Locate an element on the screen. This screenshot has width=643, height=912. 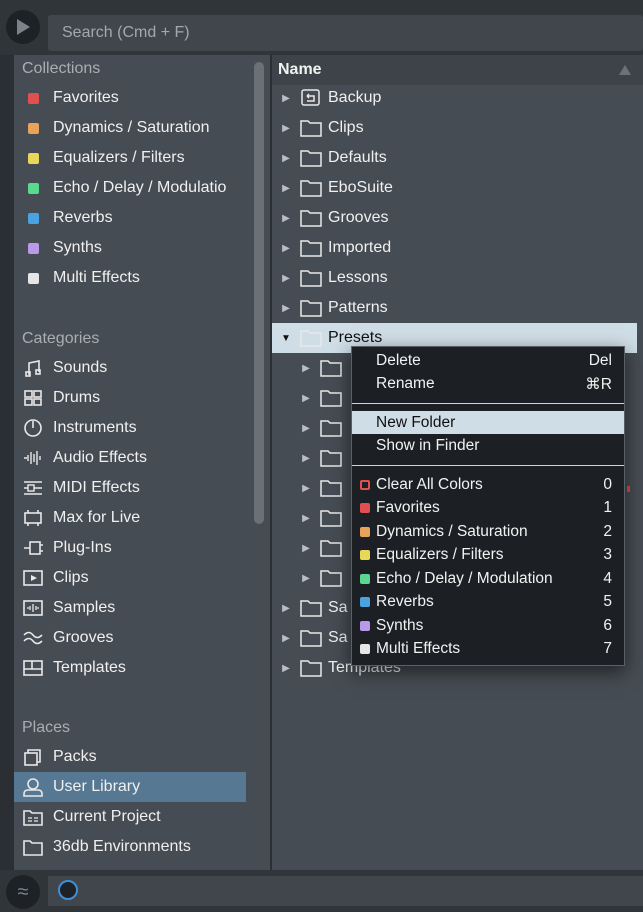
name-column-header: Name is located at coordinates (457, 70).